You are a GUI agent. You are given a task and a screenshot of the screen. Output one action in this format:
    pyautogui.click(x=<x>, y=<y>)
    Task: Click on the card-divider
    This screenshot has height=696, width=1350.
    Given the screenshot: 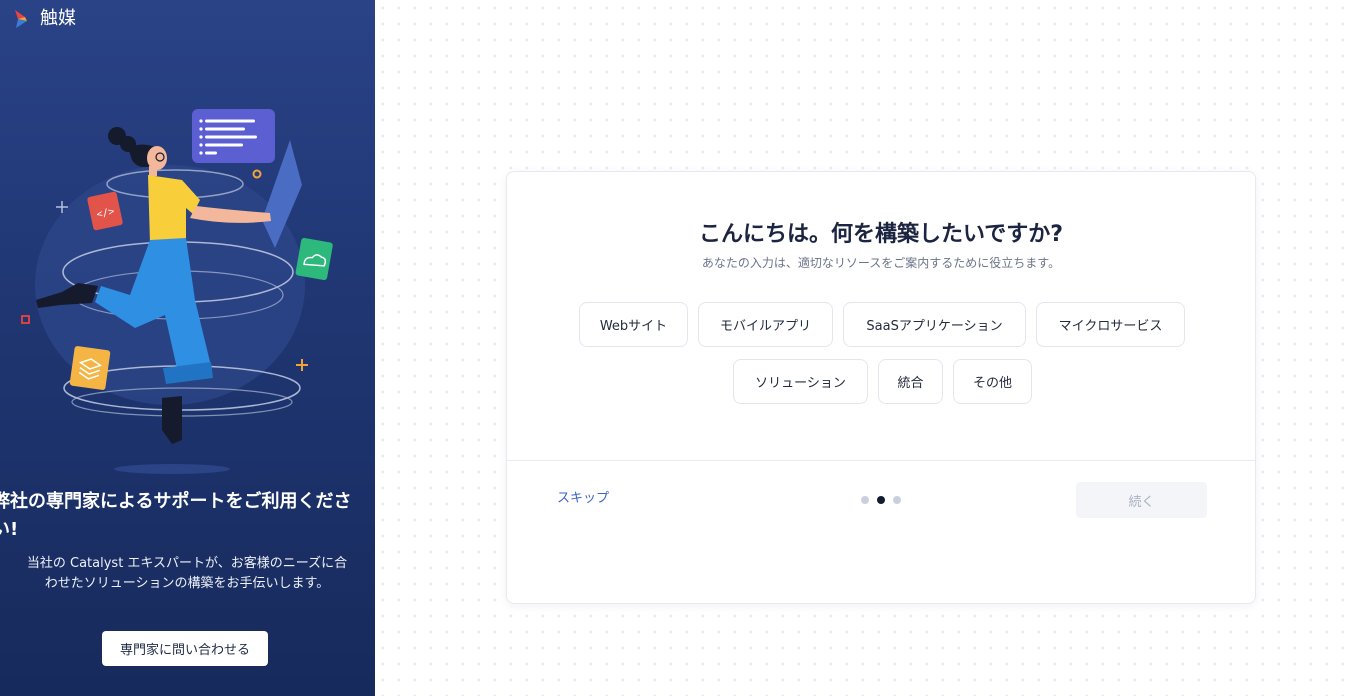 What is the action you would take?
    pyautogui.click(x=881, y=460)
    